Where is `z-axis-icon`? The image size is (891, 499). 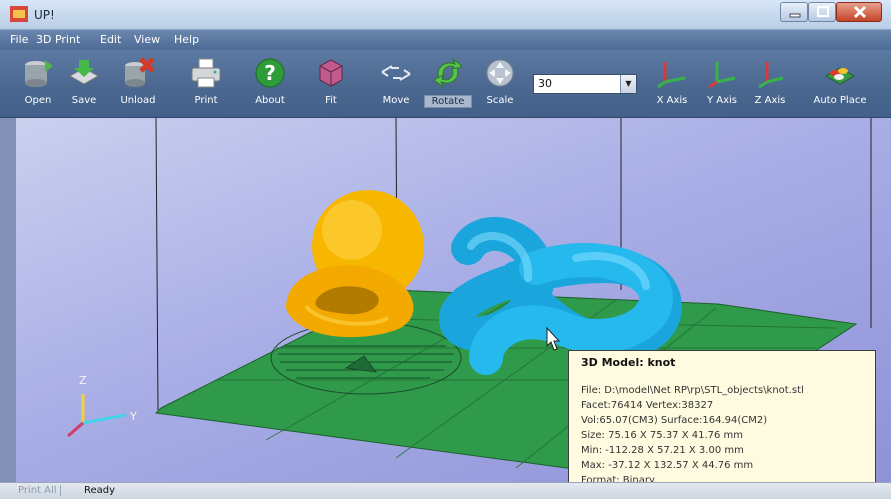
z-axis-icon is located at coordinates (771, 75).